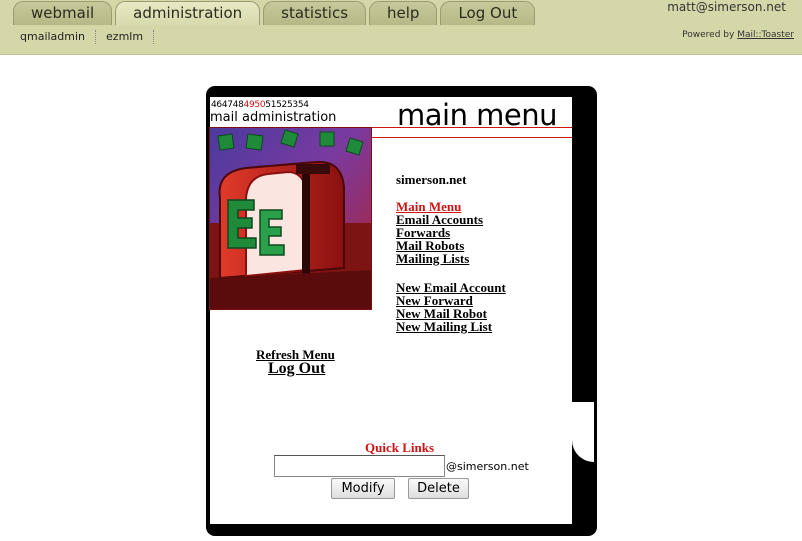 The height and width of the screenshot is (541, 802). Describe the element at coordinates (48, 37) in the screenshot. I see `subnav-qmailadmin: qmailadmin` at that location.